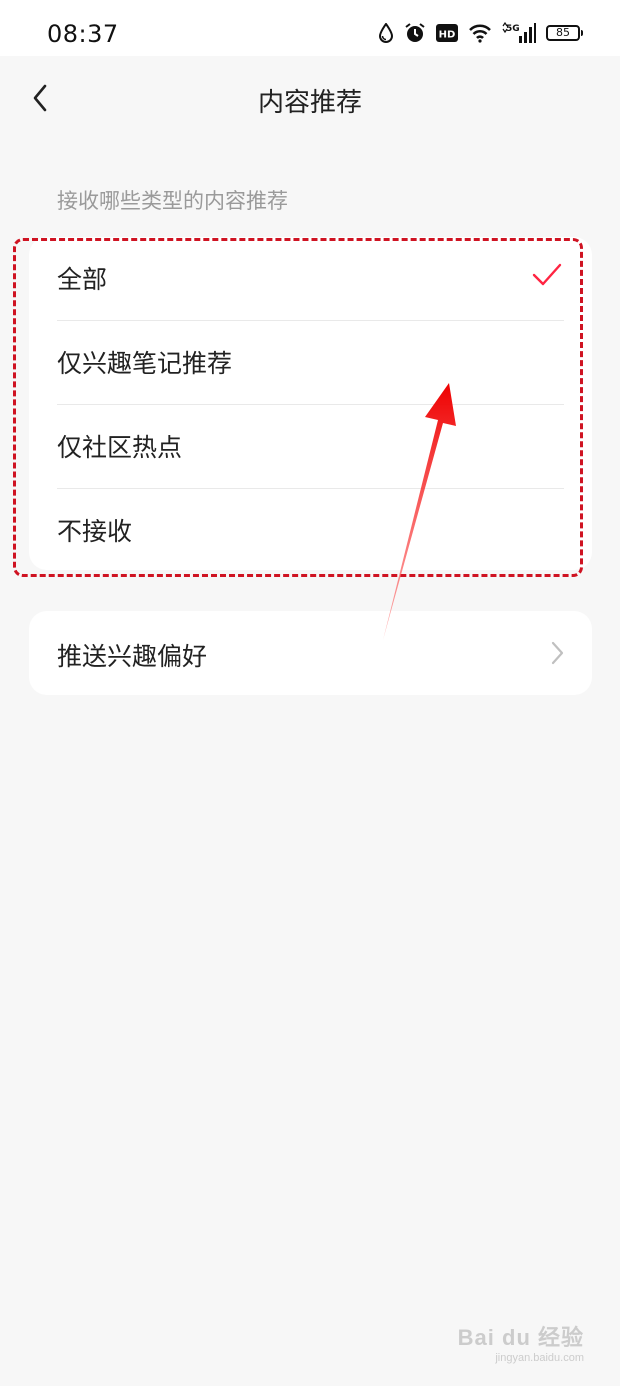 Image resolution: width=620 pixels, height=1386 pixels. What do you see at coordinates (132, 656) in the screenshot?
I see `preference-label: 推送兴趣偏好` at bounding box center [132, 656].